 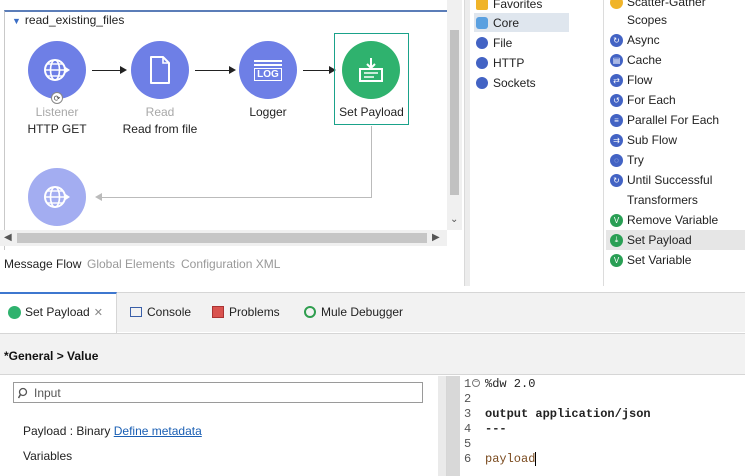 I want to click on async-icon: ↻, so click(x=616, y=40).